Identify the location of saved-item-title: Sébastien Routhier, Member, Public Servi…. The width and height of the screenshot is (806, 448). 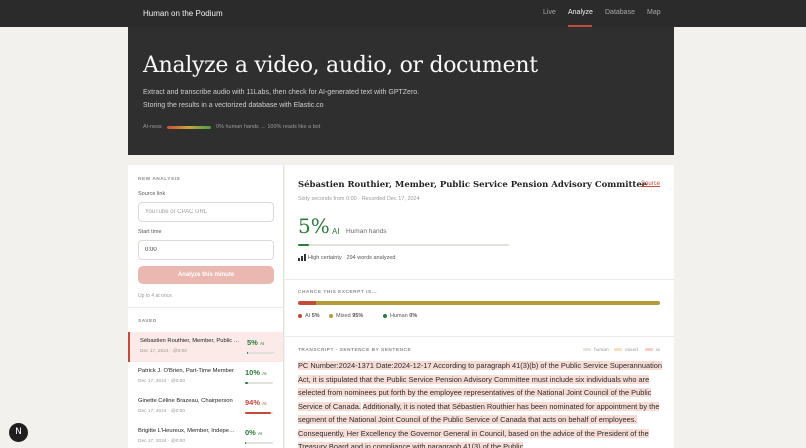
(190, 341).